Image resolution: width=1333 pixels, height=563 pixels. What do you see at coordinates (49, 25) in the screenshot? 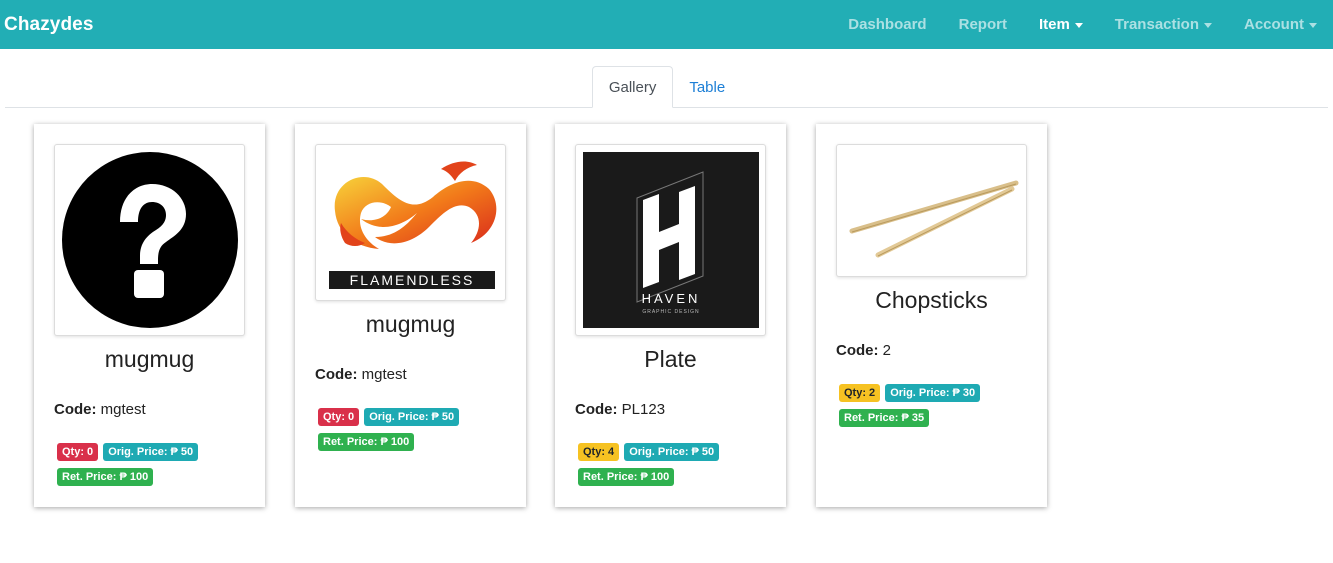
I see `brand-logo-text: Chazydes` at bounding box center [49, 25].